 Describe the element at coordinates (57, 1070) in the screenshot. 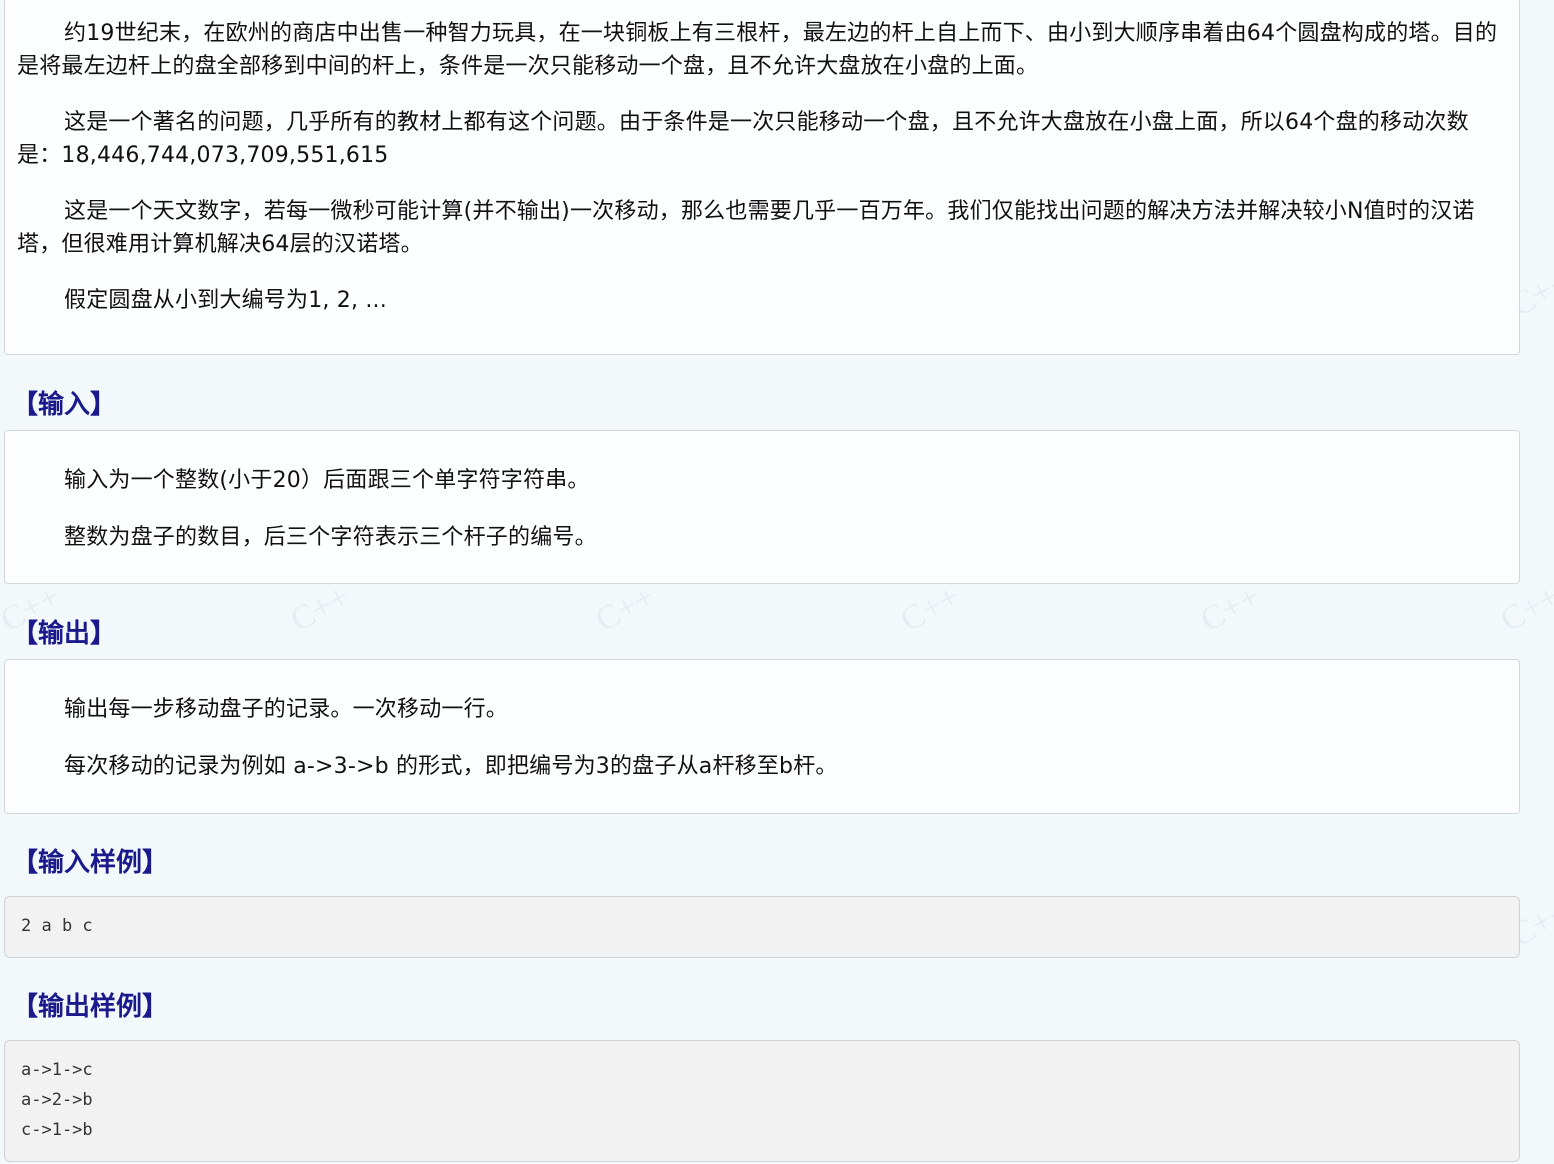

I see `sample-output-line: a->1->c` at that location.